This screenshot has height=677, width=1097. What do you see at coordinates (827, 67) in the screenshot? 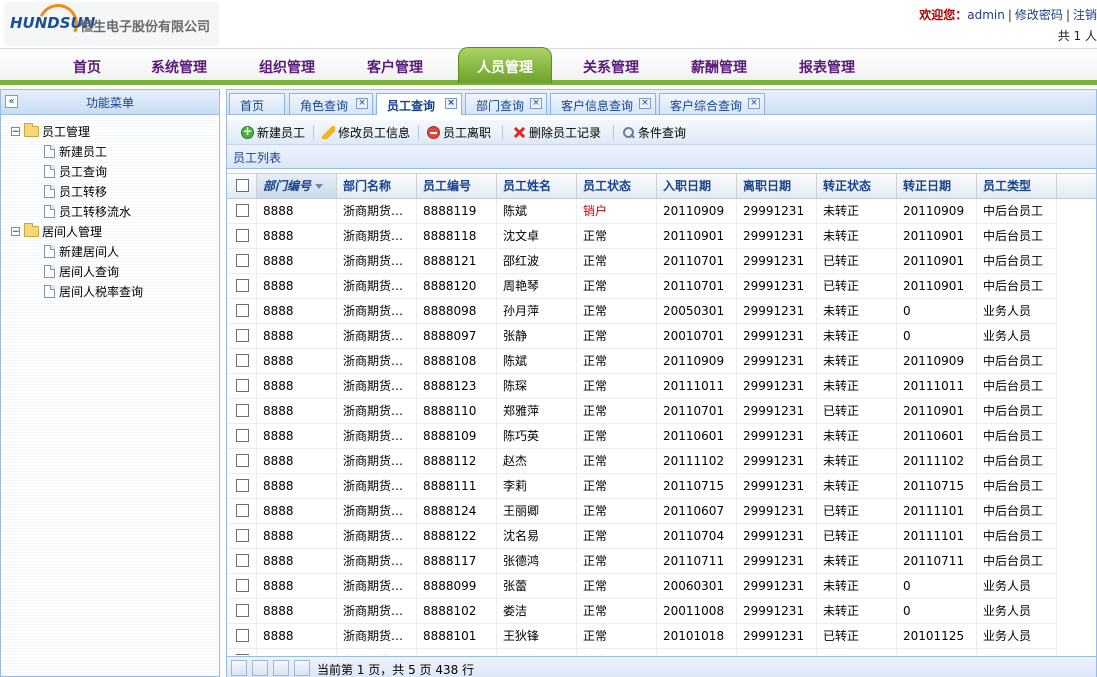
I see `nav-item-report: 报表管理` at bounding box center [827, 67].